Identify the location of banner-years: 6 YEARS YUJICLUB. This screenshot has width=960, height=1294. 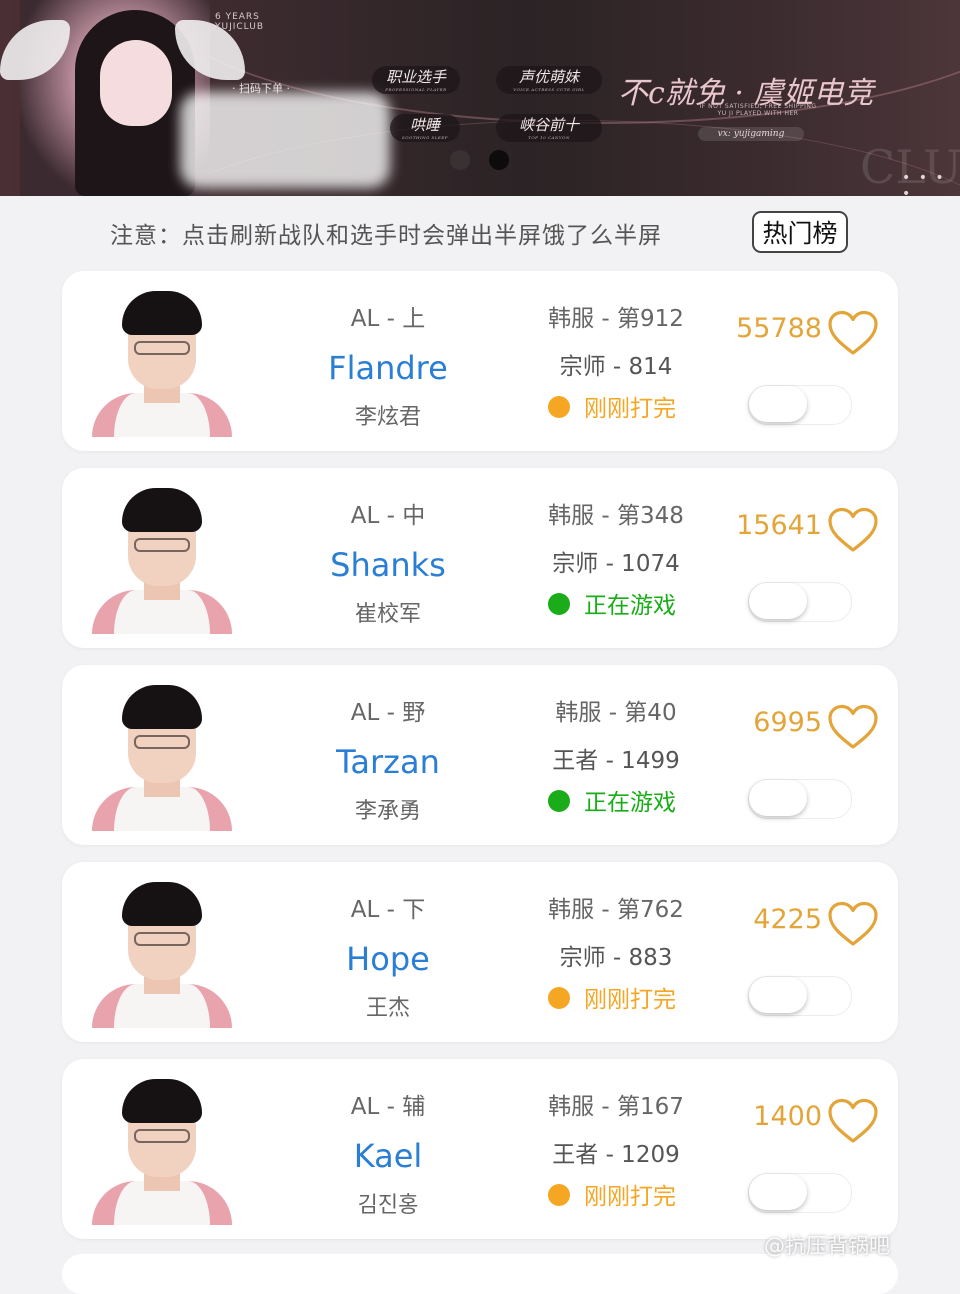
(240, 22).